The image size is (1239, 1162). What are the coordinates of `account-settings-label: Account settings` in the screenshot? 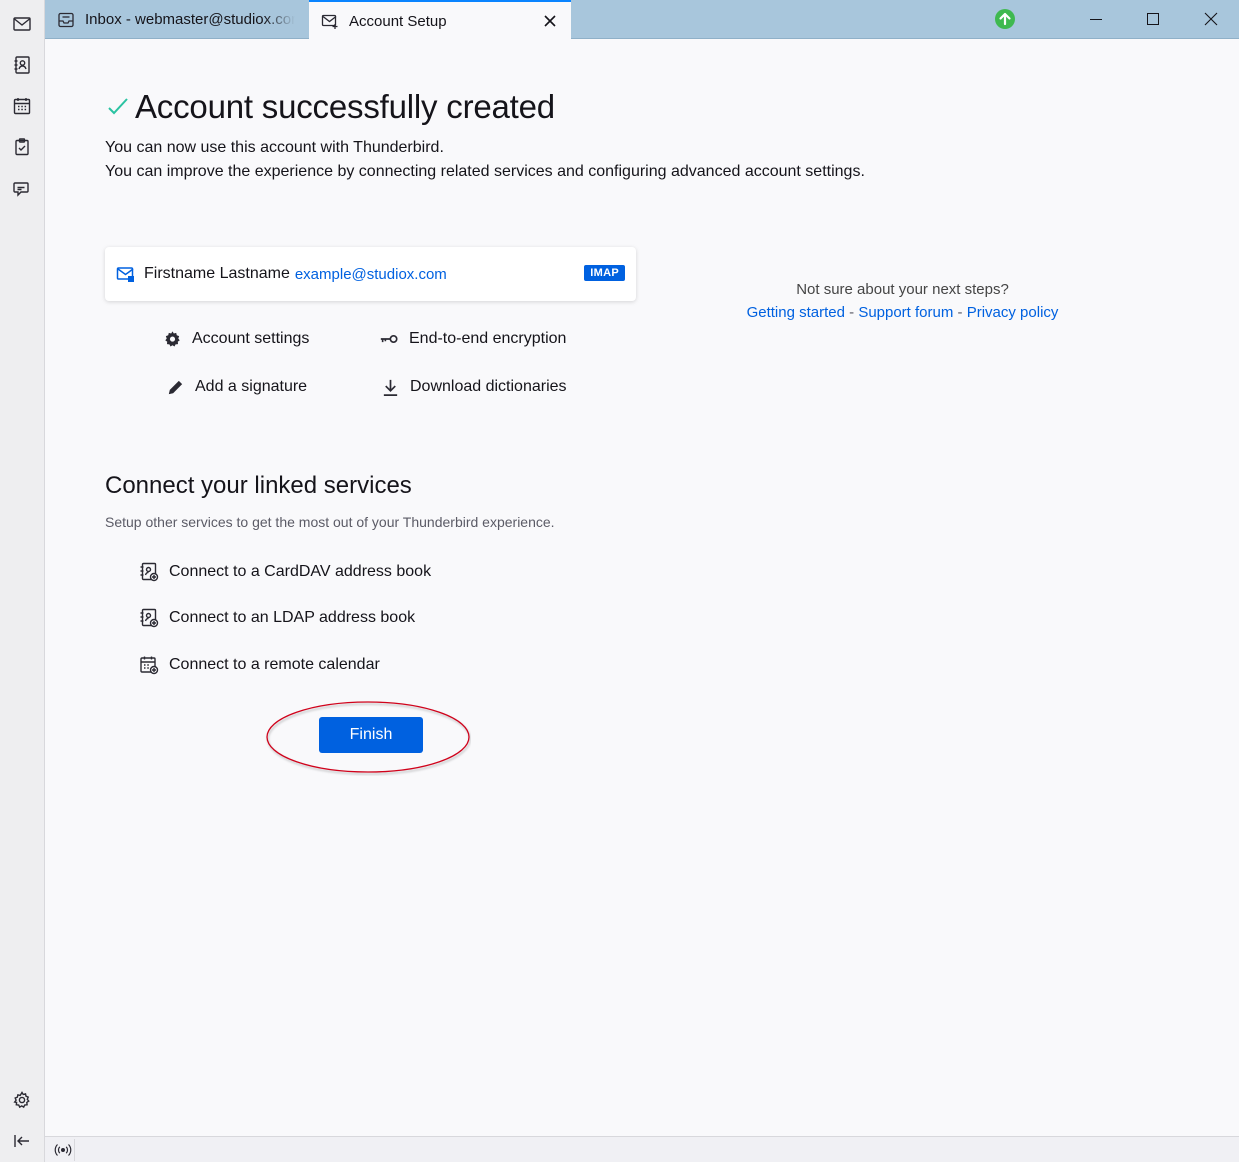 It's located at (251, 338).